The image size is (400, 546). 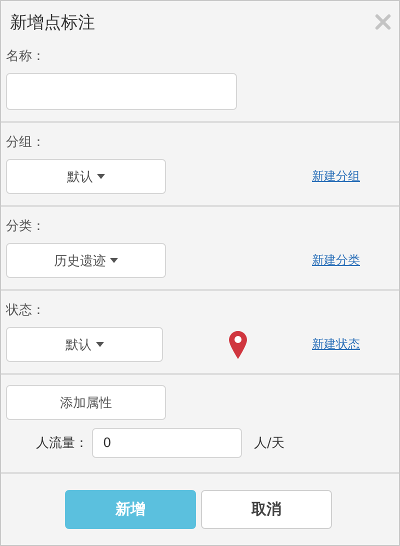 I want to click on field-label: 状态：, so click(x=25, y=310).